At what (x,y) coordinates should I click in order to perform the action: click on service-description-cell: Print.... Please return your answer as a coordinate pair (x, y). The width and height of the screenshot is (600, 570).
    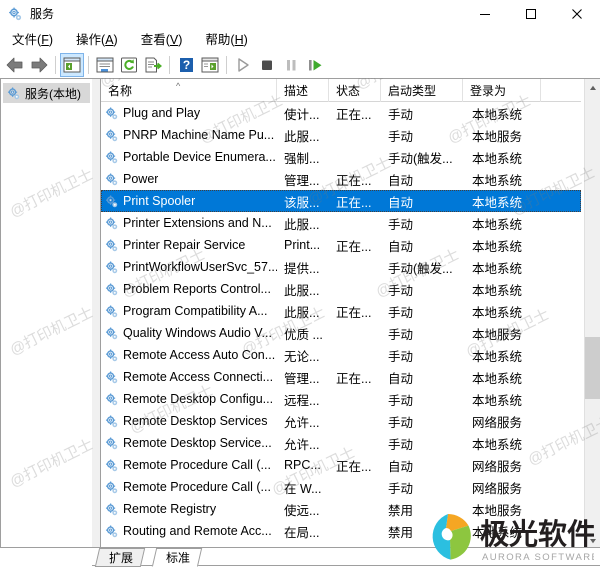
    Looking at the image, I should click on (302, 245).